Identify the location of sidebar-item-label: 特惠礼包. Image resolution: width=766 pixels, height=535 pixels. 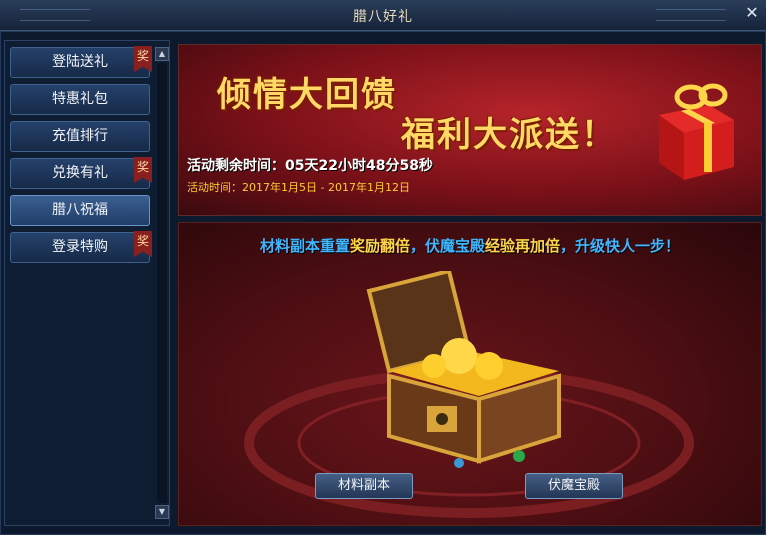
(80, 99).